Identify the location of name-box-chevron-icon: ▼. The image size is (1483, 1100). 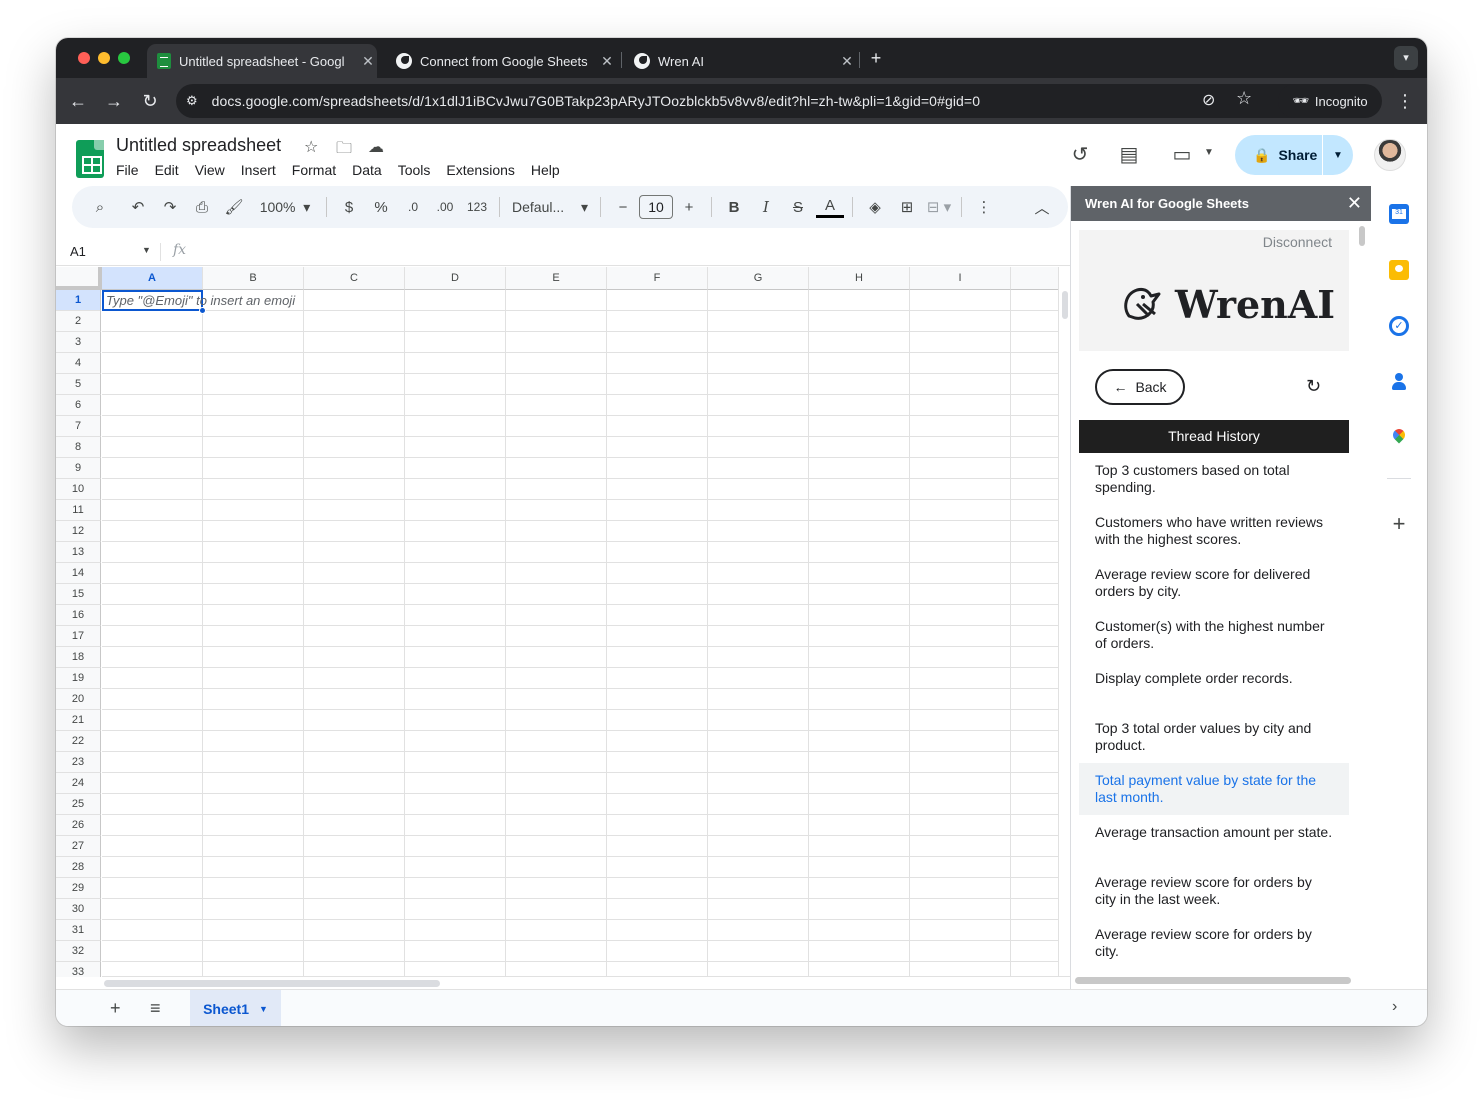
(146, 250).